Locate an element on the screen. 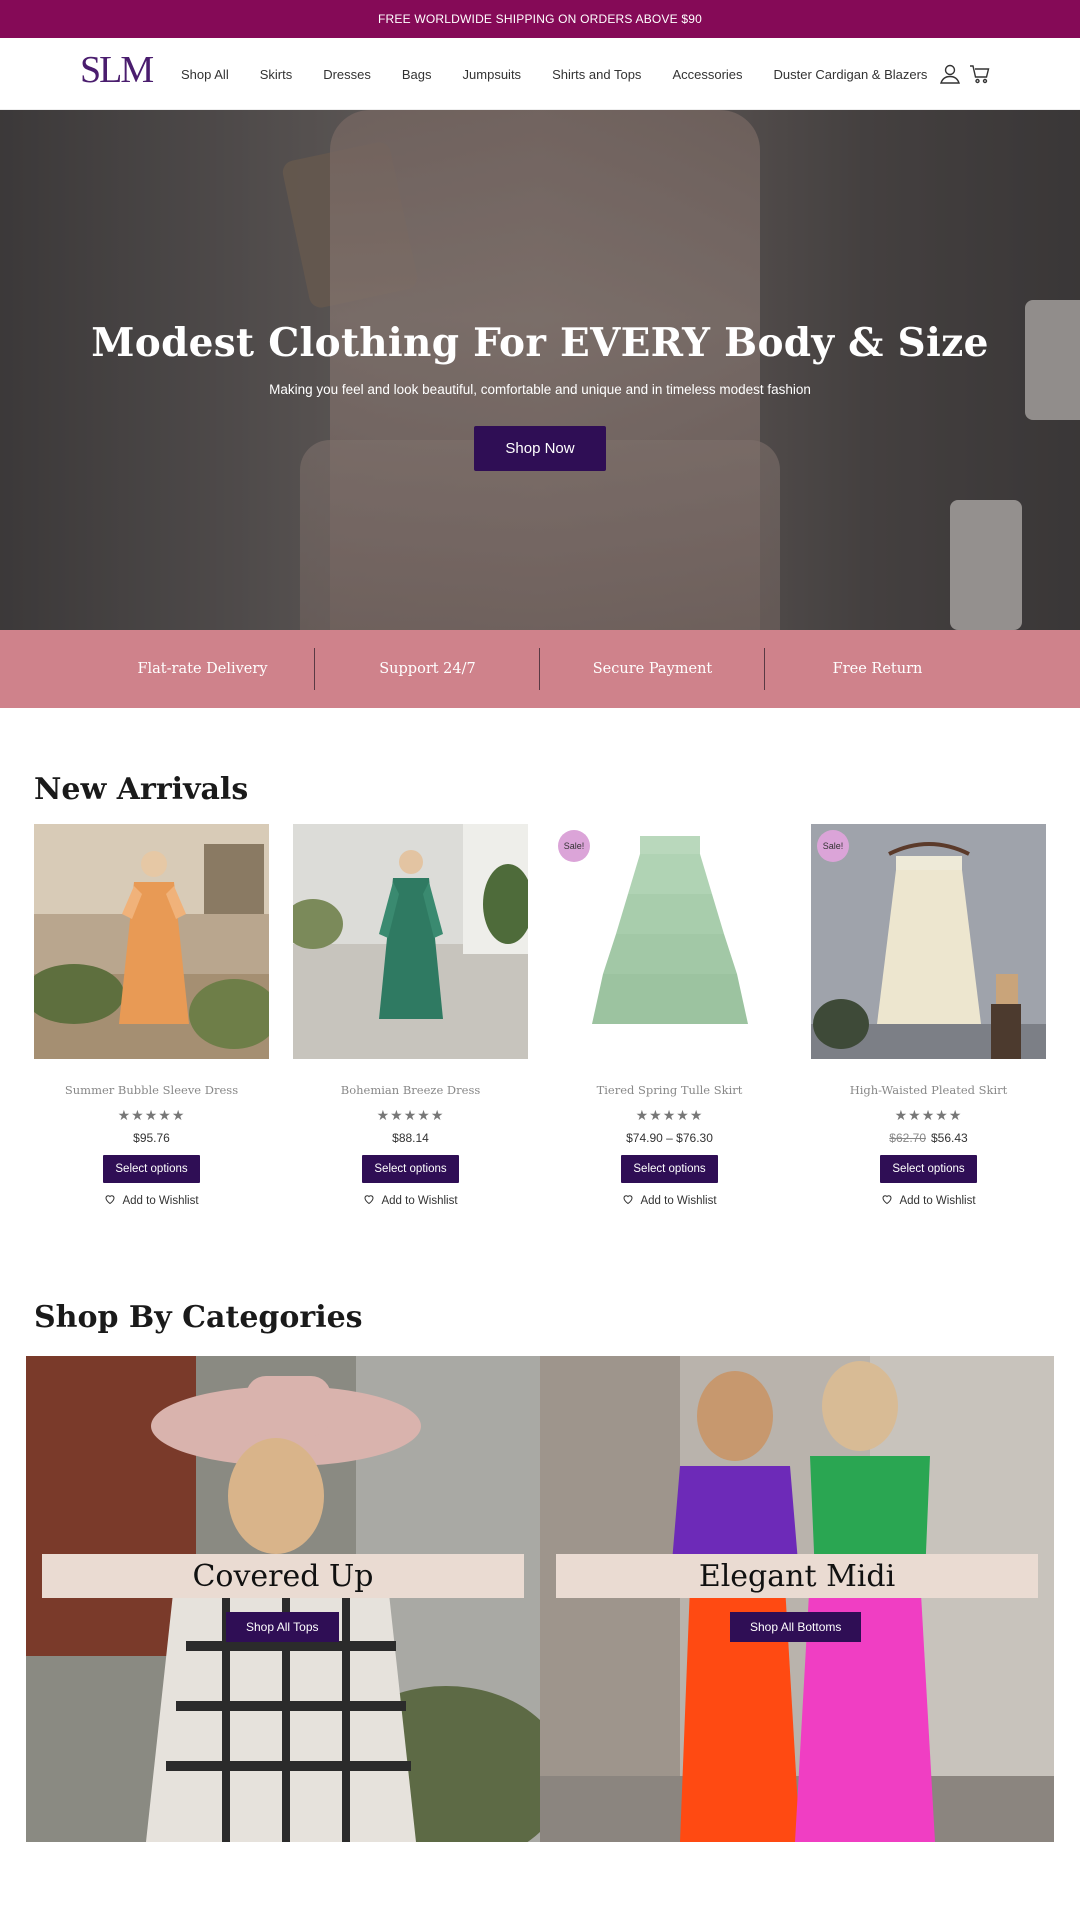 The width and height of the screenshot is (1080, 1920). feature-support: Support 24/7 is located at coordinates (427, 669).